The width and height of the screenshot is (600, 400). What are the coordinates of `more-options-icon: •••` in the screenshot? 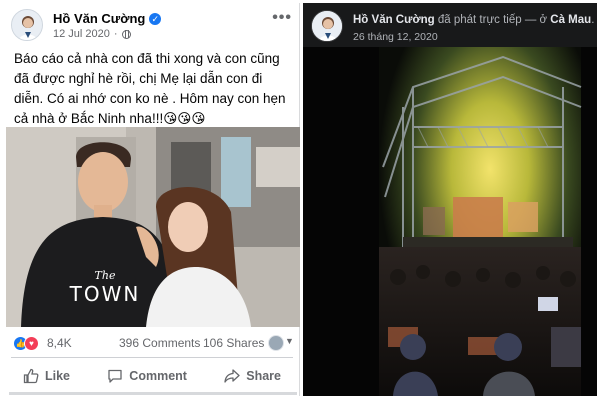 It's located at (282, 18).